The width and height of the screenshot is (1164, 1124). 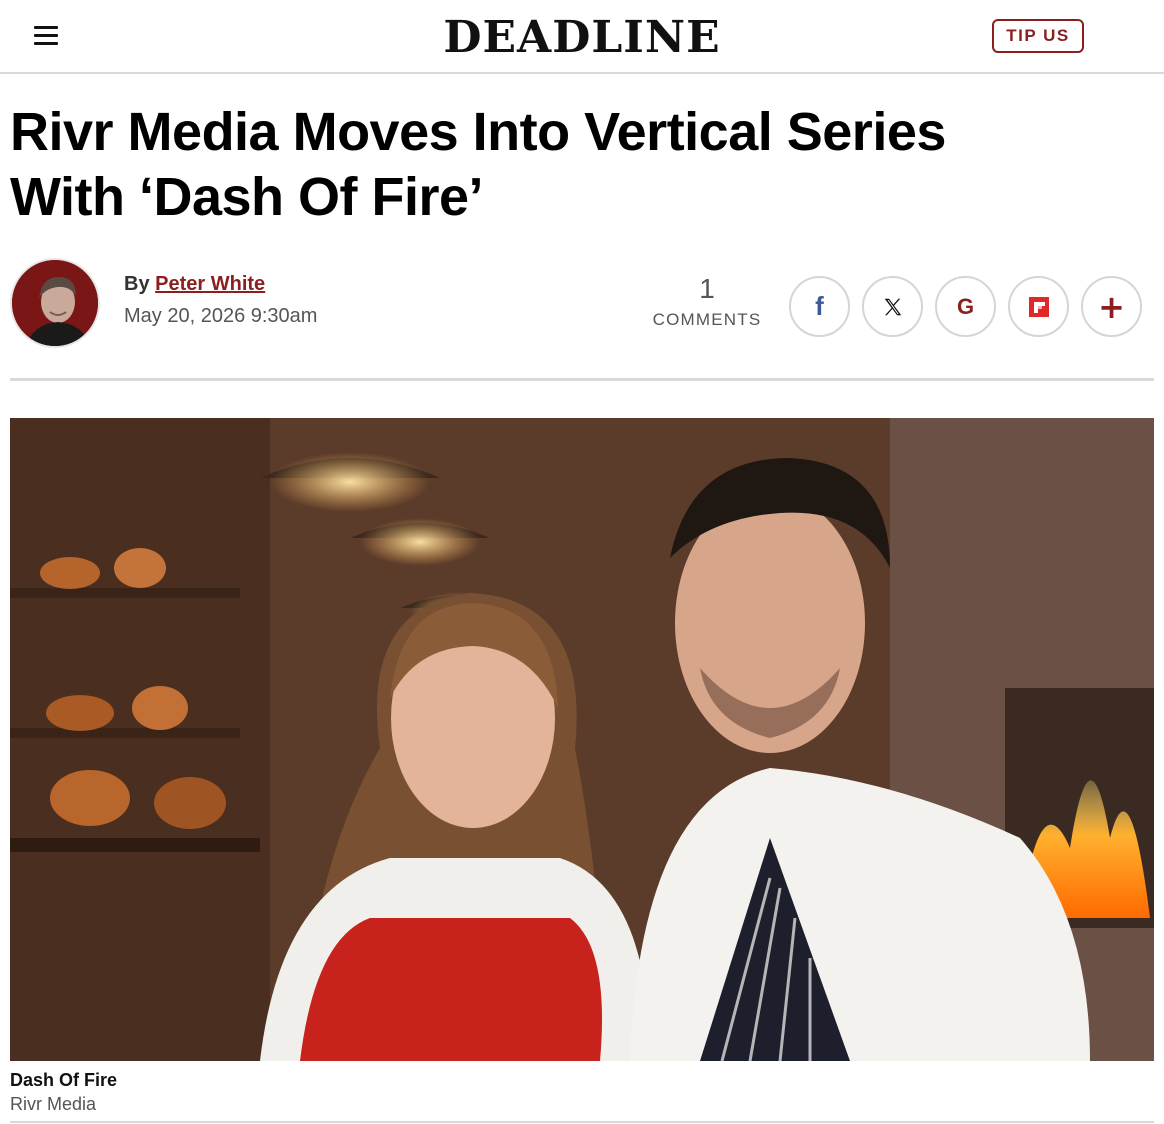 I want to click on comments-link: 1 COMMENTS, so click(x=707, y=302).